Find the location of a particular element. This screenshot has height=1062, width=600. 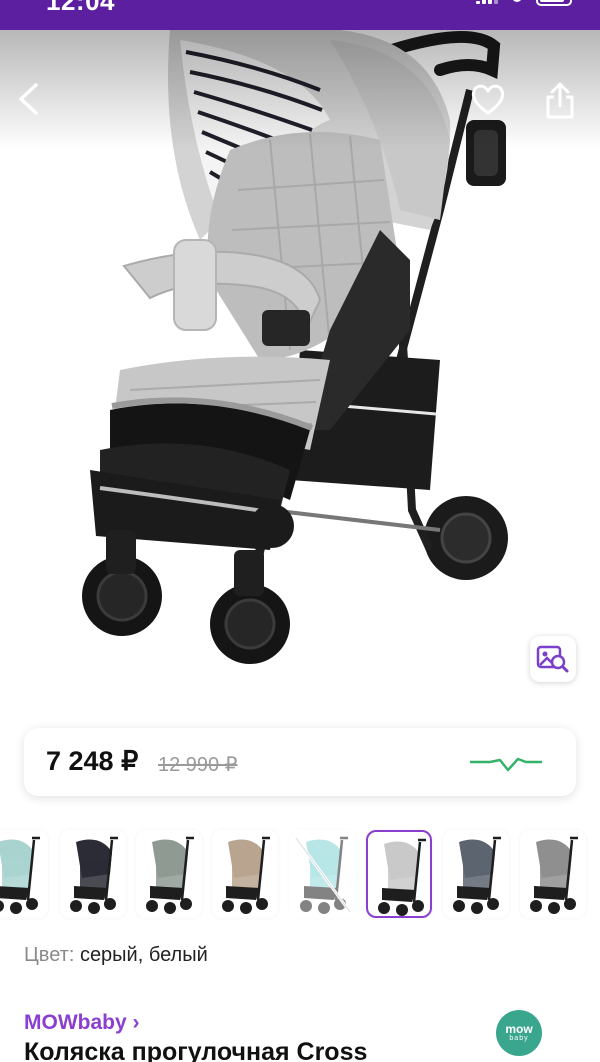

color-variant-mint is located at coordinates (24, 874).